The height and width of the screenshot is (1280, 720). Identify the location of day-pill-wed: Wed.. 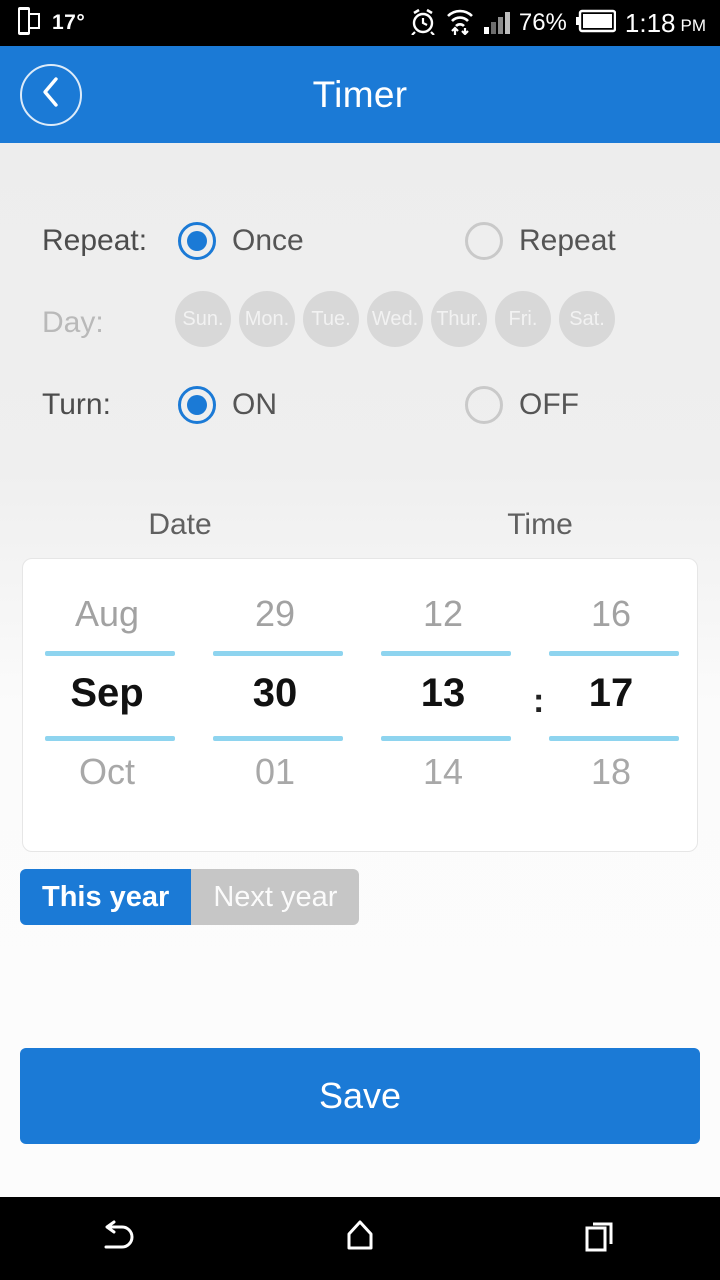
(395, 319).